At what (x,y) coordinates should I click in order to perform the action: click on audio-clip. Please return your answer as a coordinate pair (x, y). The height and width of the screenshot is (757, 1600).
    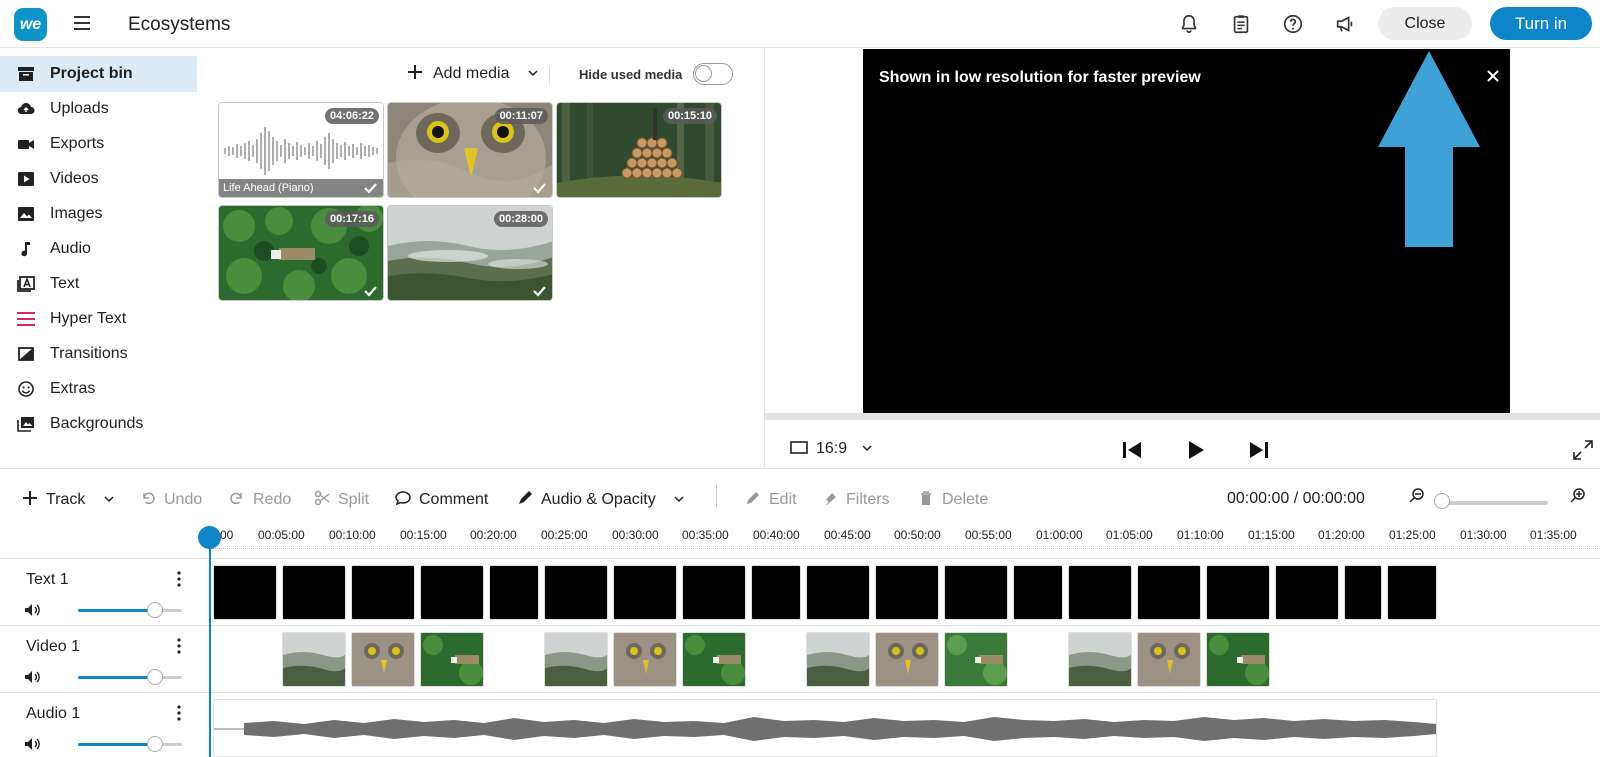
    Looking at the image, I should click on (825, 728).